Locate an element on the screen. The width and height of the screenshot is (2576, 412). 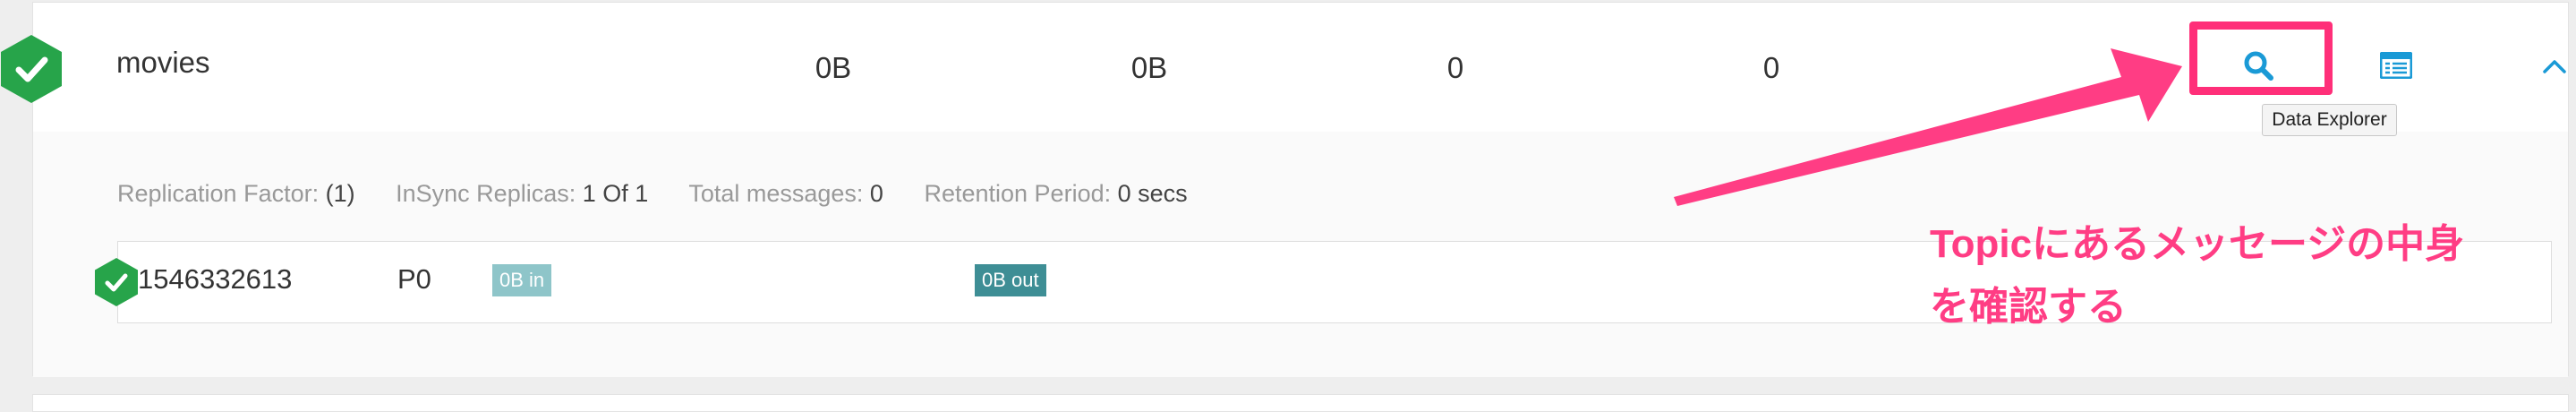
annotation-text-line1: Topicにあるメッセージの中身 is located at coordinates (2197, 244).